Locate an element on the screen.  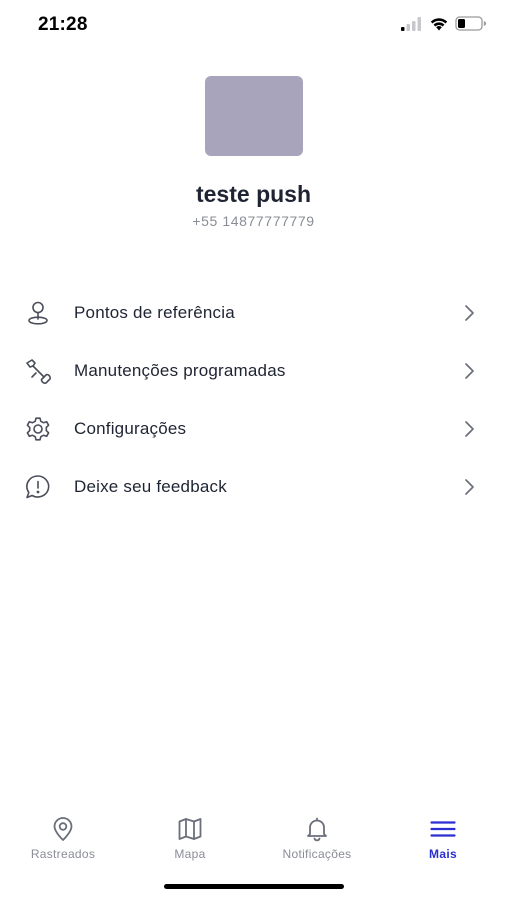
menu-item-pontos-de-referencia: Pontos de referência is located at coordinates (253, 313).